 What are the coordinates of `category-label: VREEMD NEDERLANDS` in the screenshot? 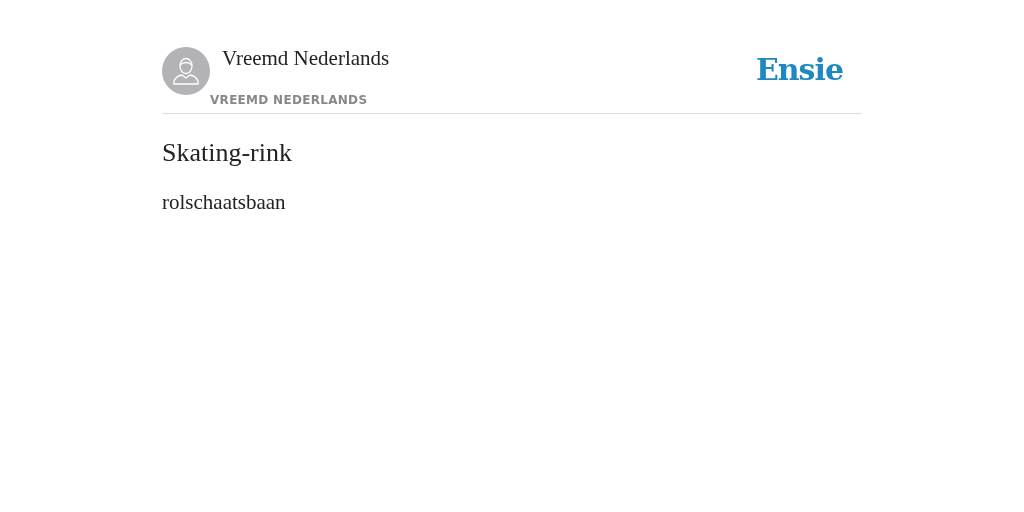 It's located at (300, 100).